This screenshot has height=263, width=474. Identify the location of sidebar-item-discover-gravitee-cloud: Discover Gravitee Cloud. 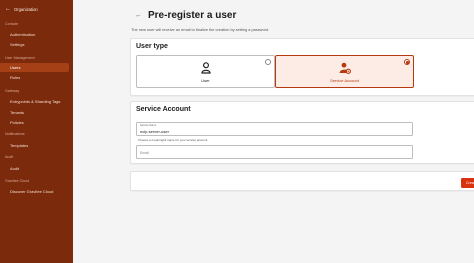
(34, 191).